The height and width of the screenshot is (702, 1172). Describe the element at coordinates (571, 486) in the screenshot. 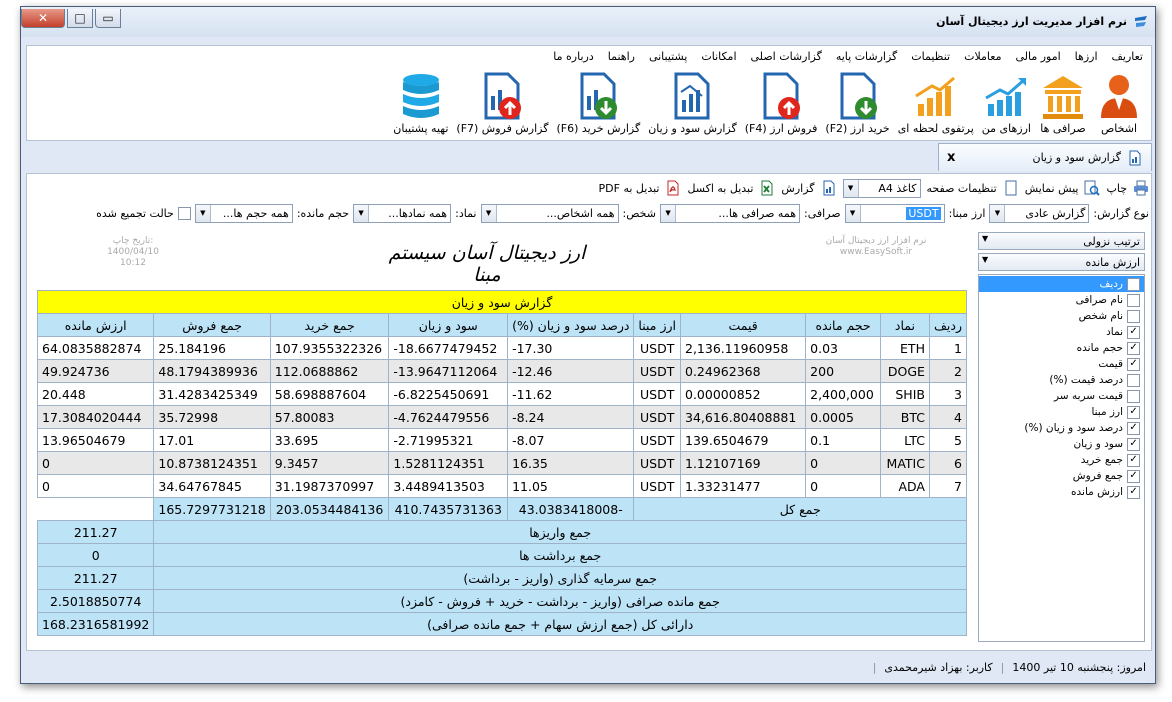

I see `profit-percent-cell: 11.05` at that location.